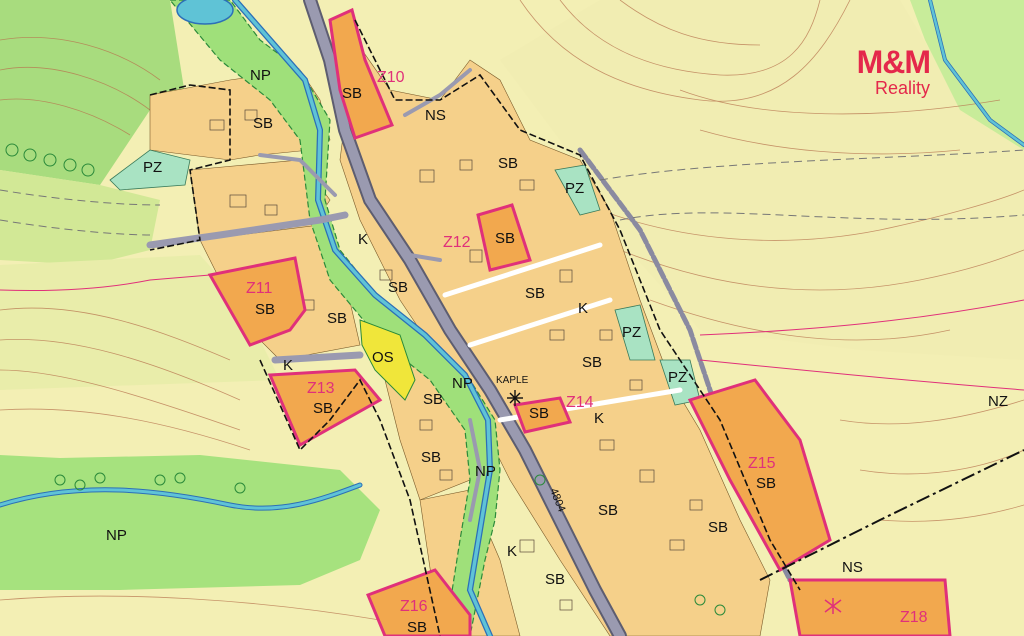 Image resolution: width=1024 pixels, height=636 pixels. Describe the element at coordinates (852, 567) in the screenshot. I see `label-ns-2: NS` at that location.